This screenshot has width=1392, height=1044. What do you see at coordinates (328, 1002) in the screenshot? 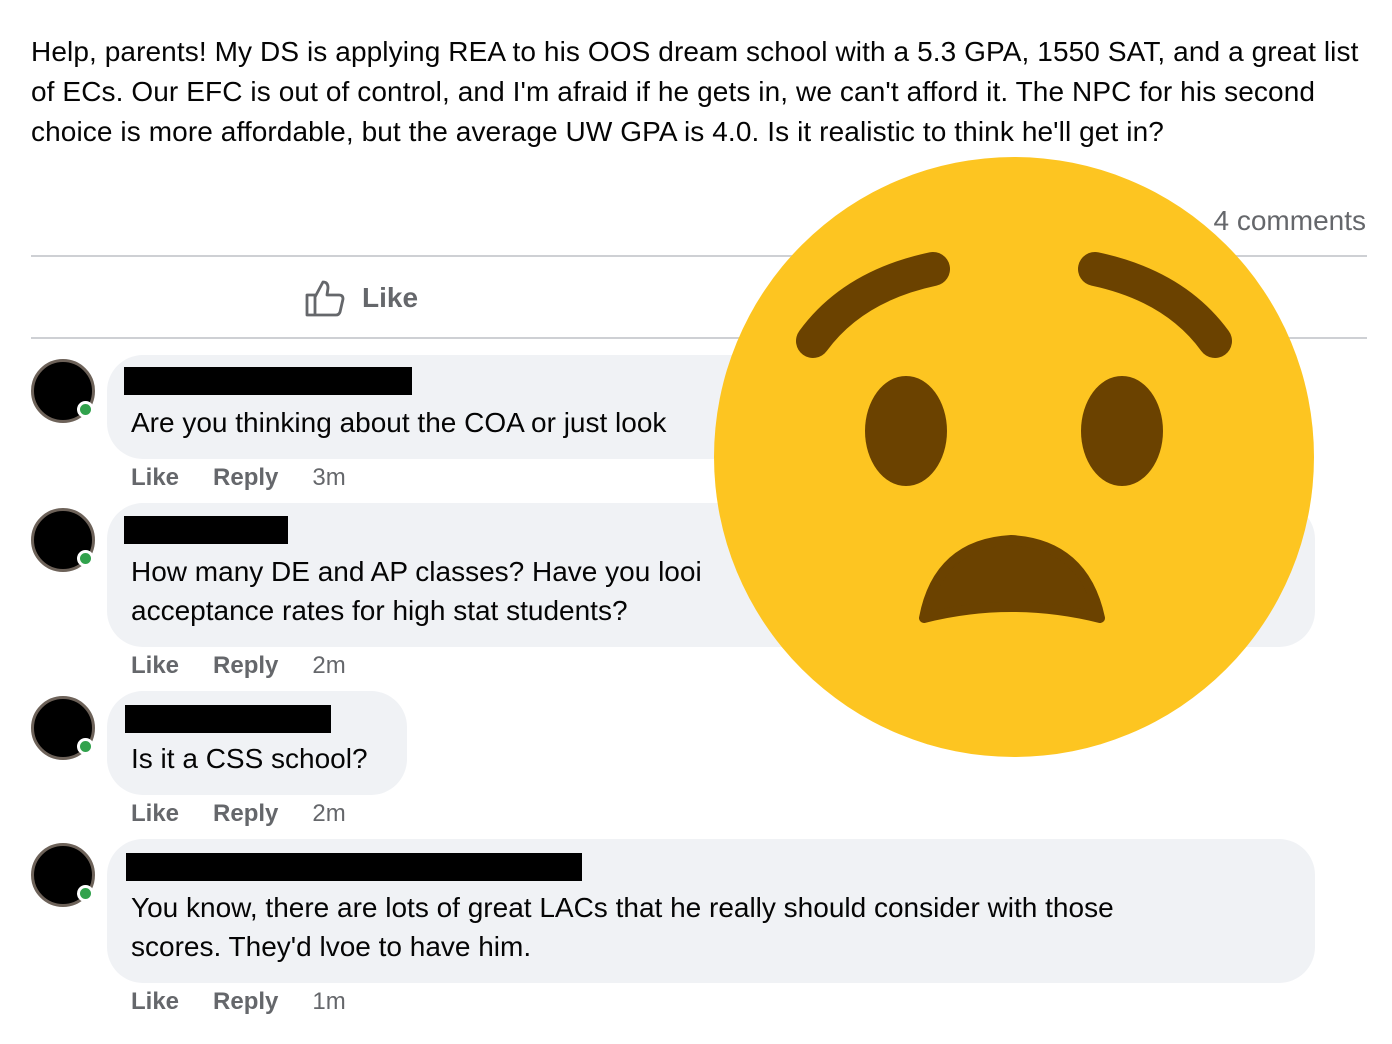
I see `comment-timestamp: 1m` at bounding box center [328, 1002].